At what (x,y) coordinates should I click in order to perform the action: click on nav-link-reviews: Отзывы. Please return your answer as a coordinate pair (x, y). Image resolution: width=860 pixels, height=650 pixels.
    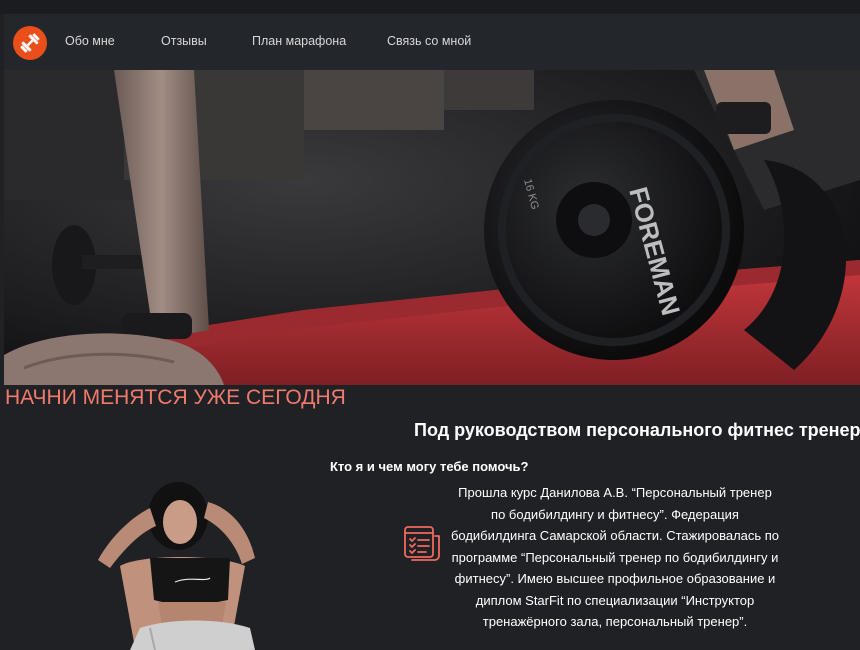
    Looking at the image, I should click on (184, 41).